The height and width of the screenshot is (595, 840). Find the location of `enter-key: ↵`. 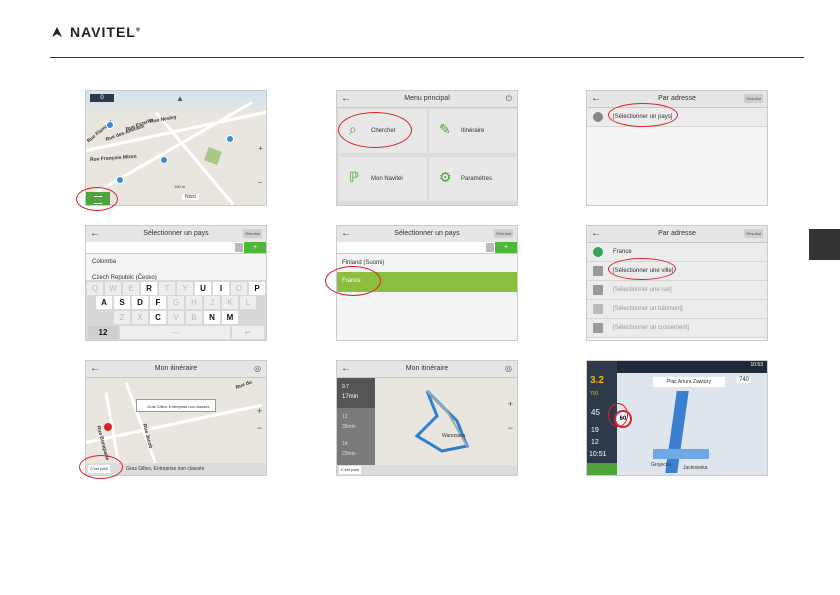

enter-key: ↵ is located at coordinates (248, 332).